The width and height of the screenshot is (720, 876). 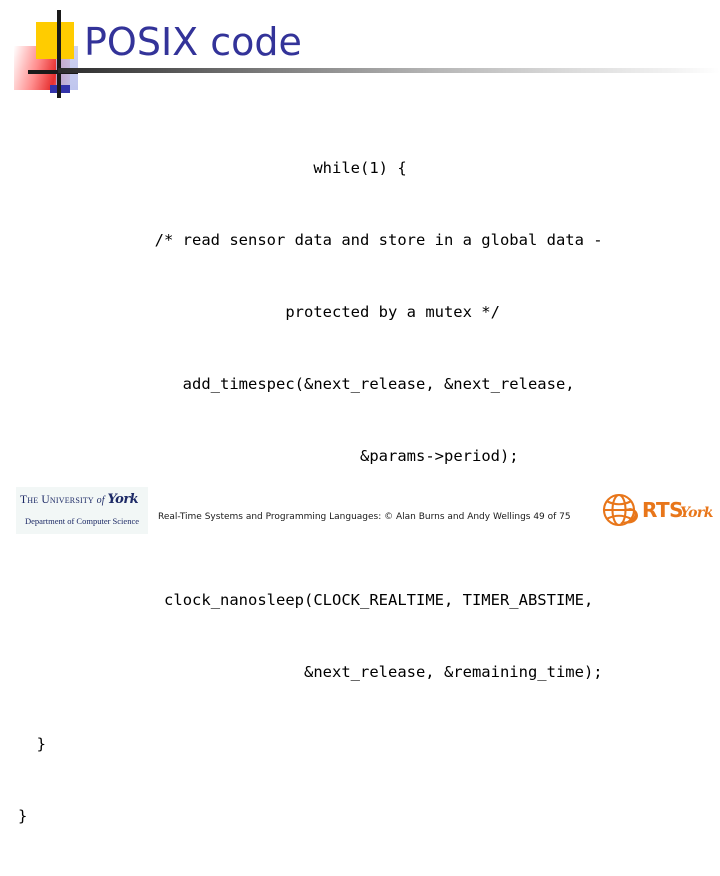 I want to click on rts-york-logo: RTS York, so click(x=656, y=512).